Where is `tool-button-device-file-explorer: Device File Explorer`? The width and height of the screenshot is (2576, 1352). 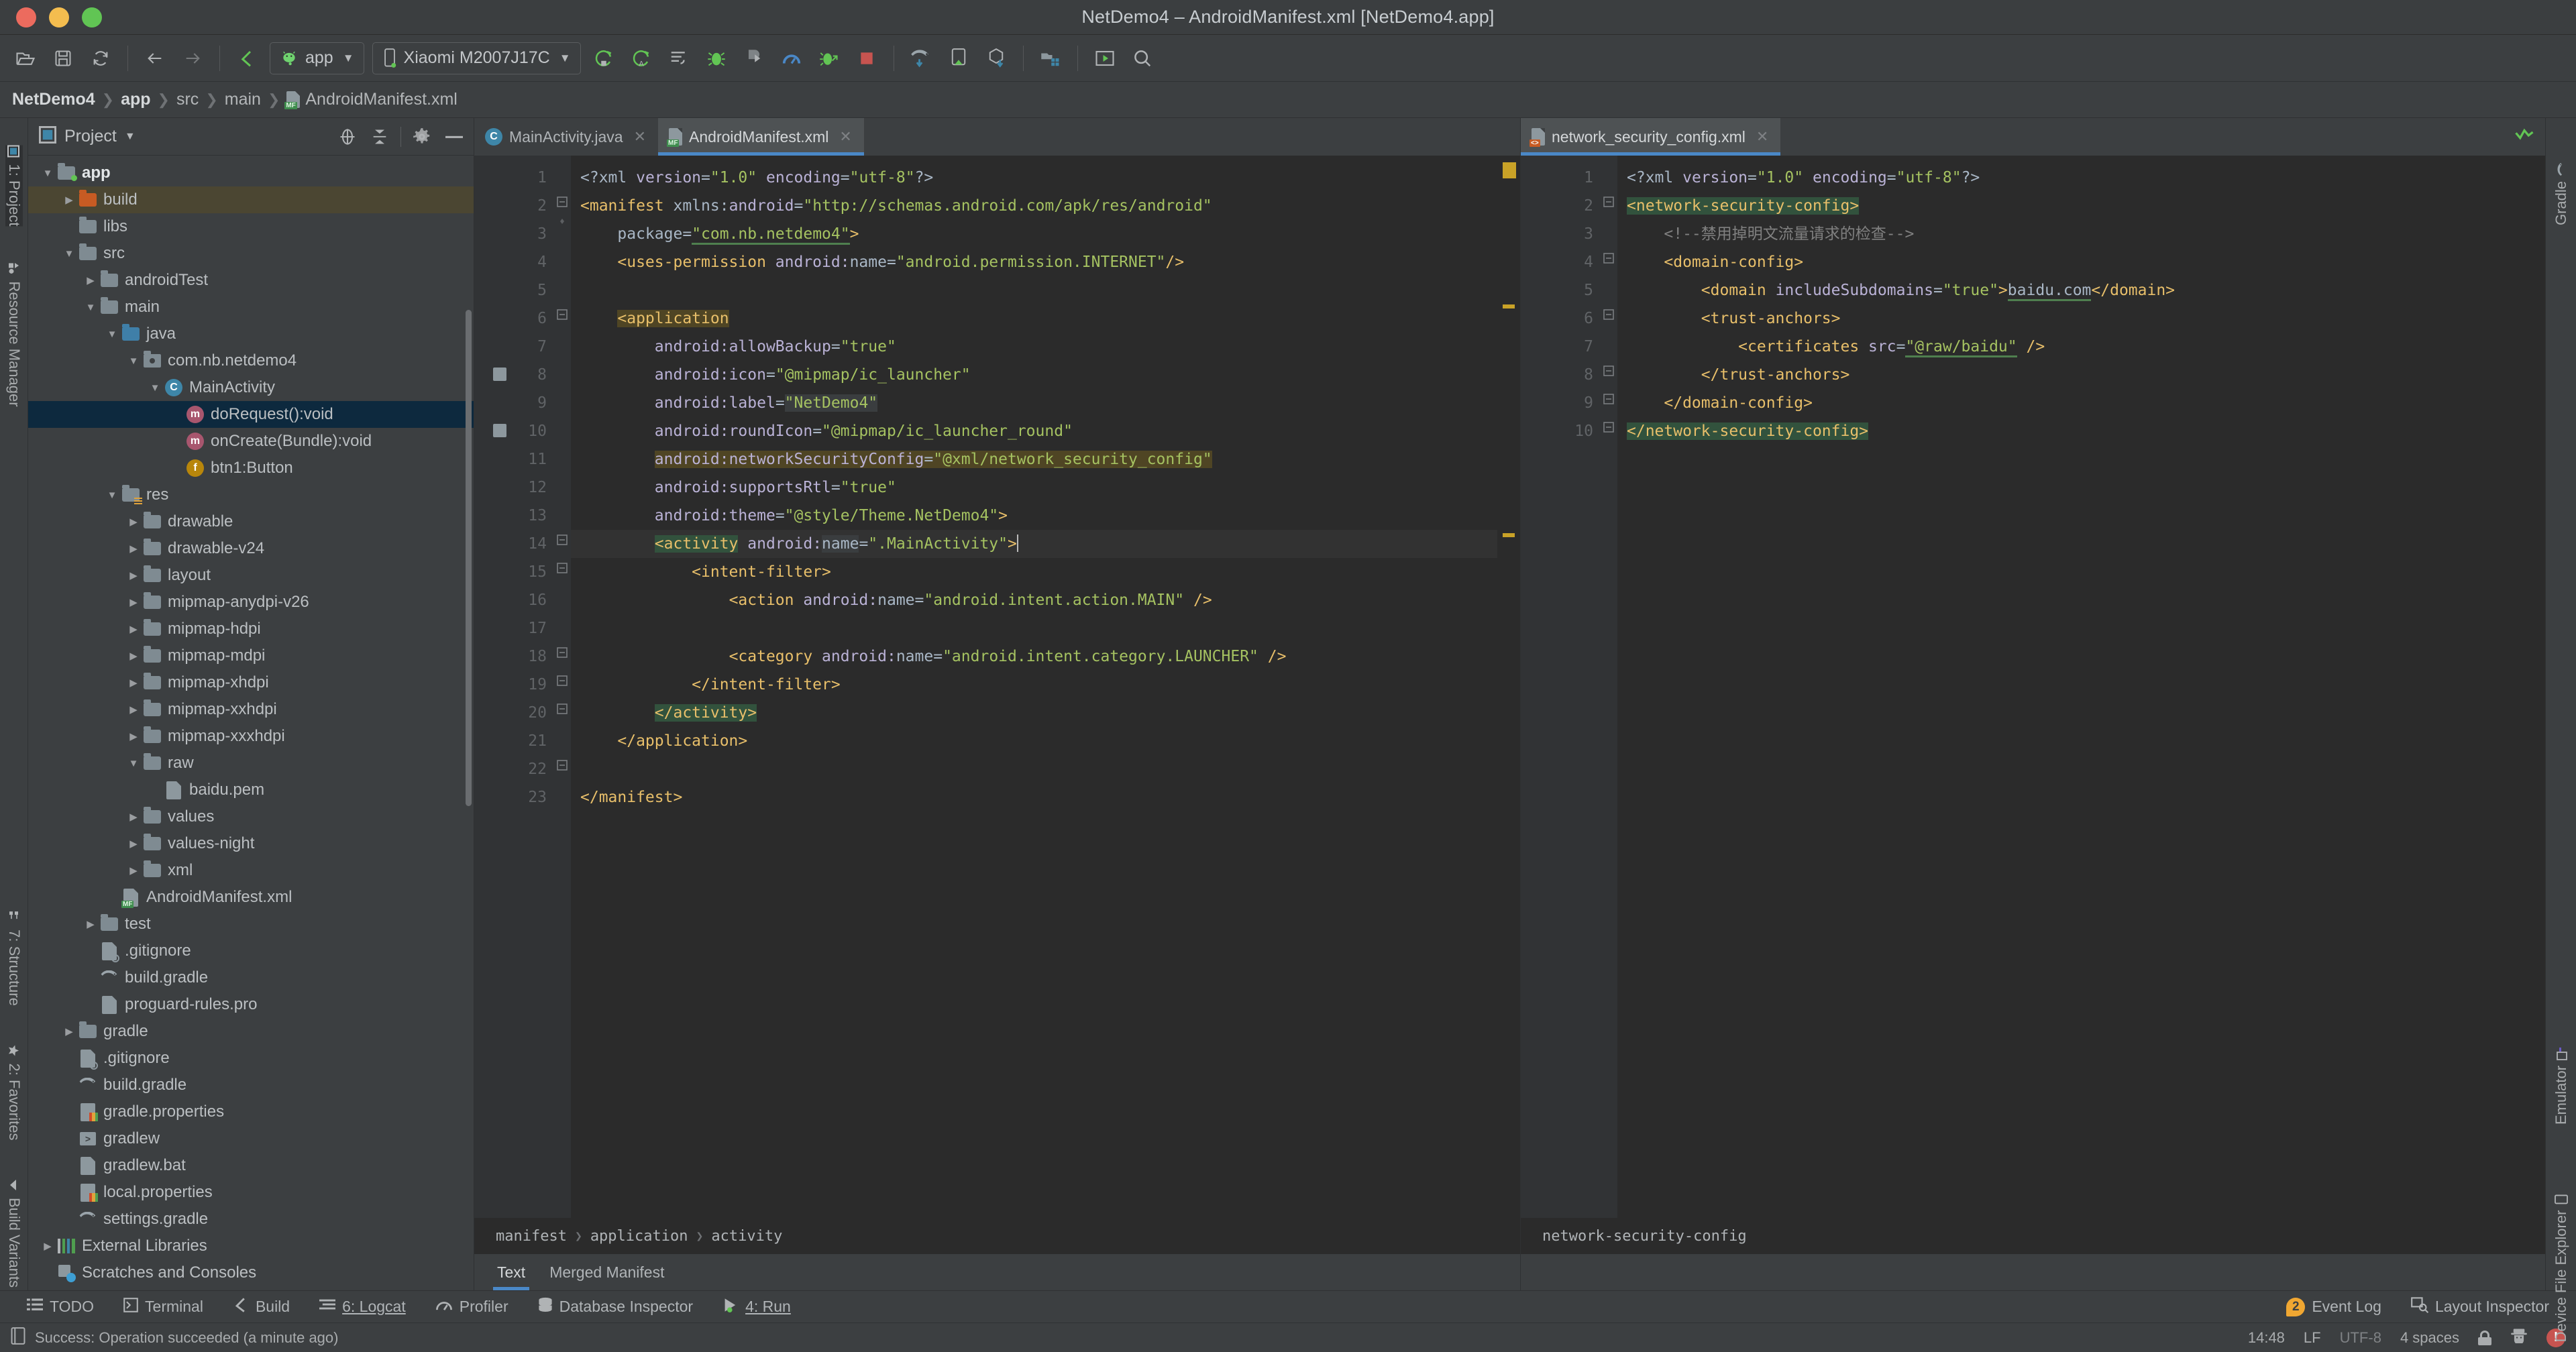 tool-button-device-file-explorer: Device File Explorer is located at coordinates (2561, 1267).